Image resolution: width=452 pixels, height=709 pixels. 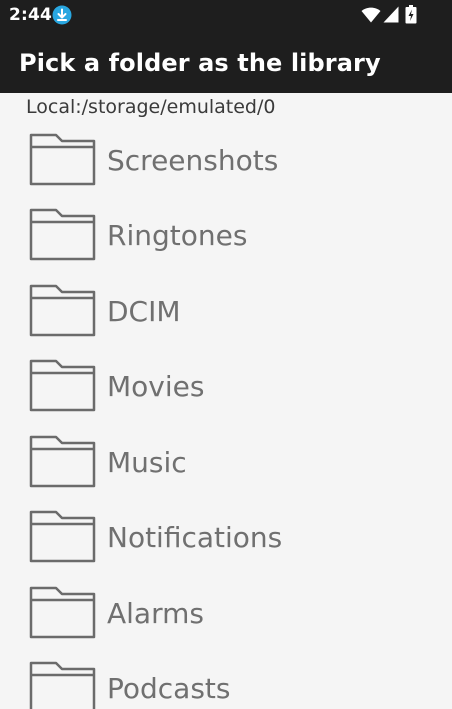 What do you see at coordinates (226, 612) in the screenshot?
I see `folder-item-alarms: Alarms` at bounding box center [226, 612].